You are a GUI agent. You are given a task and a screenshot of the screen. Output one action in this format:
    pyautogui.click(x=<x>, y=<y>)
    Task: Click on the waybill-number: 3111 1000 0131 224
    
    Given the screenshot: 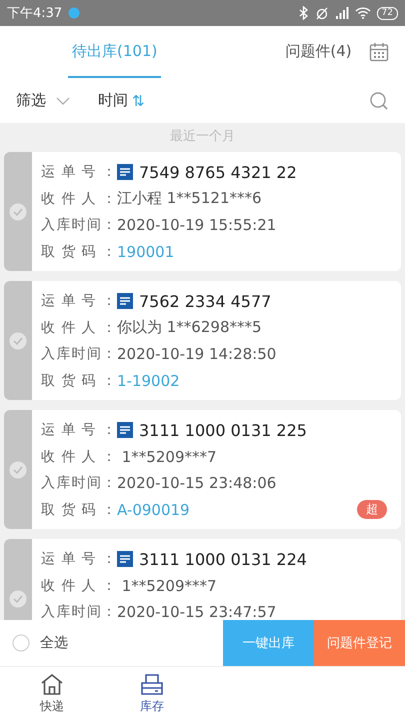 What is the action you would take?
    pyautogui.click(x=223, y=559)
    